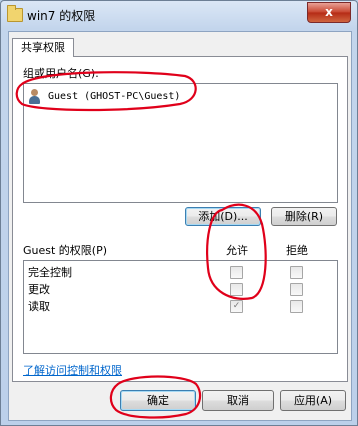  Describe the element at coordinates (15, 13) in the screenshot. I see `folder-icon` at that location.